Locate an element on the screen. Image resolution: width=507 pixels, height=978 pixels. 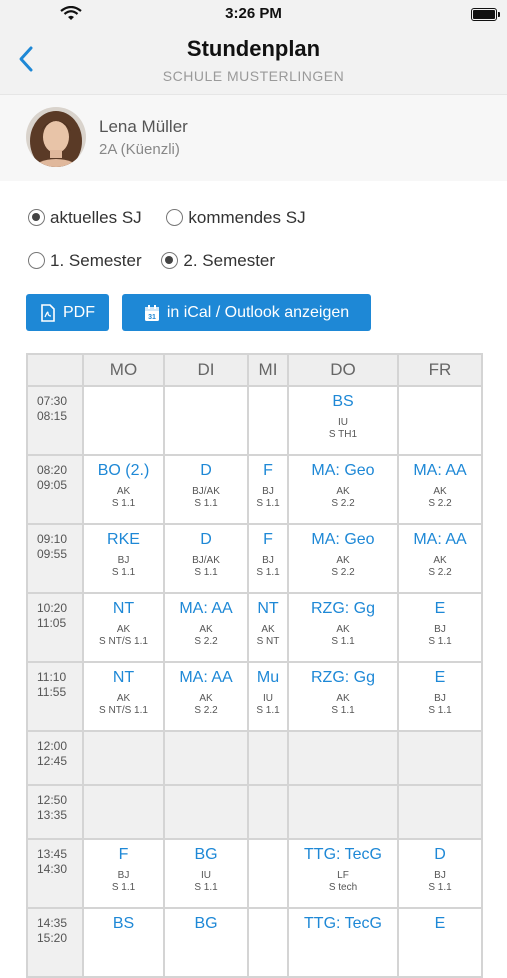
lesson-subject: BG is located at coordinates (206, 854).